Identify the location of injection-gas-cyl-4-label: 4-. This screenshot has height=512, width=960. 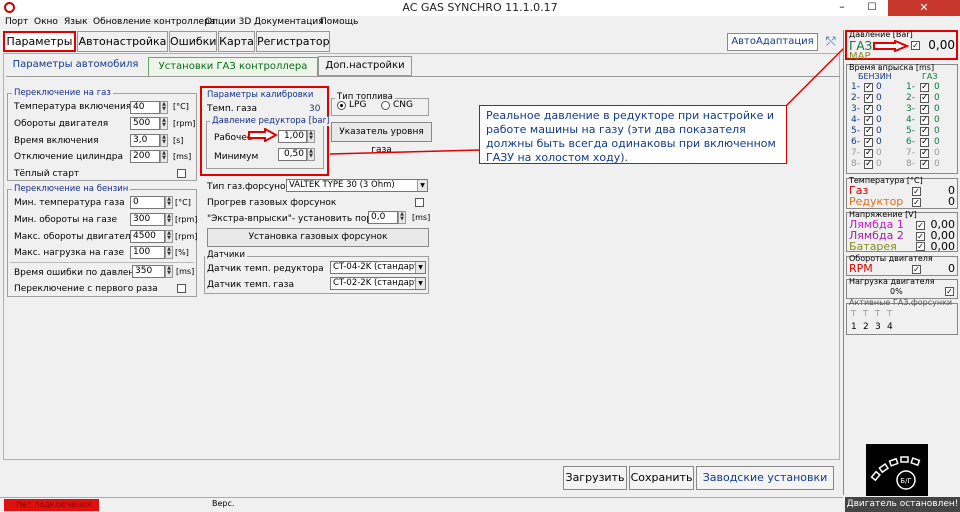
(910, 120).